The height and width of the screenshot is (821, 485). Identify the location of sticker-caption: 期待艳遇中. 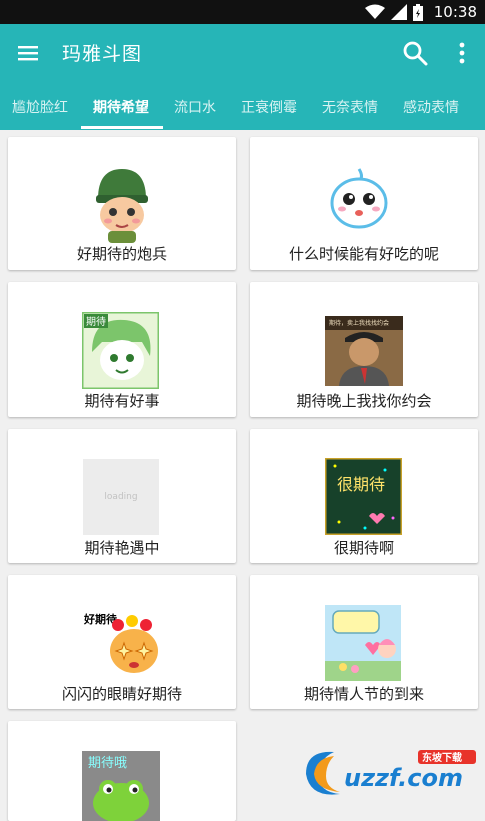
(122, 548).